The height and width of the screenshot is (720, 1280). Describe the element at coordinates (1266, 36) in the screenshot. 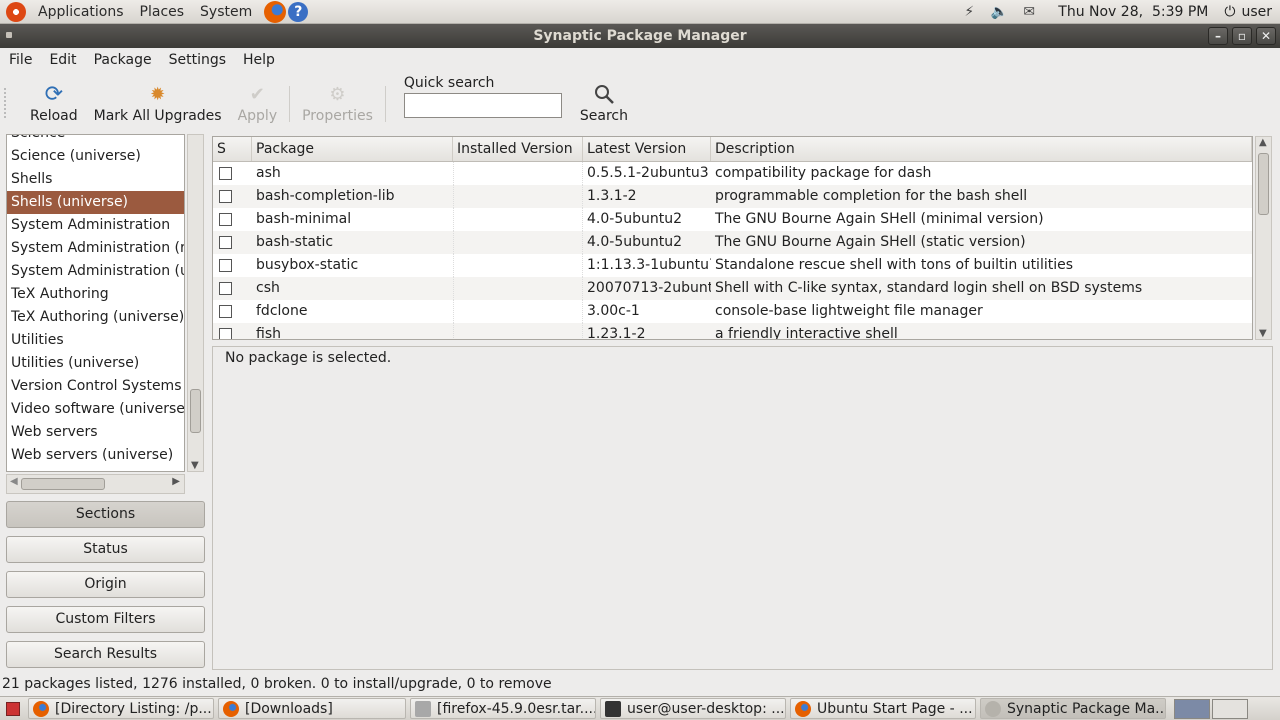

I see `close-button: ✕` at that location.